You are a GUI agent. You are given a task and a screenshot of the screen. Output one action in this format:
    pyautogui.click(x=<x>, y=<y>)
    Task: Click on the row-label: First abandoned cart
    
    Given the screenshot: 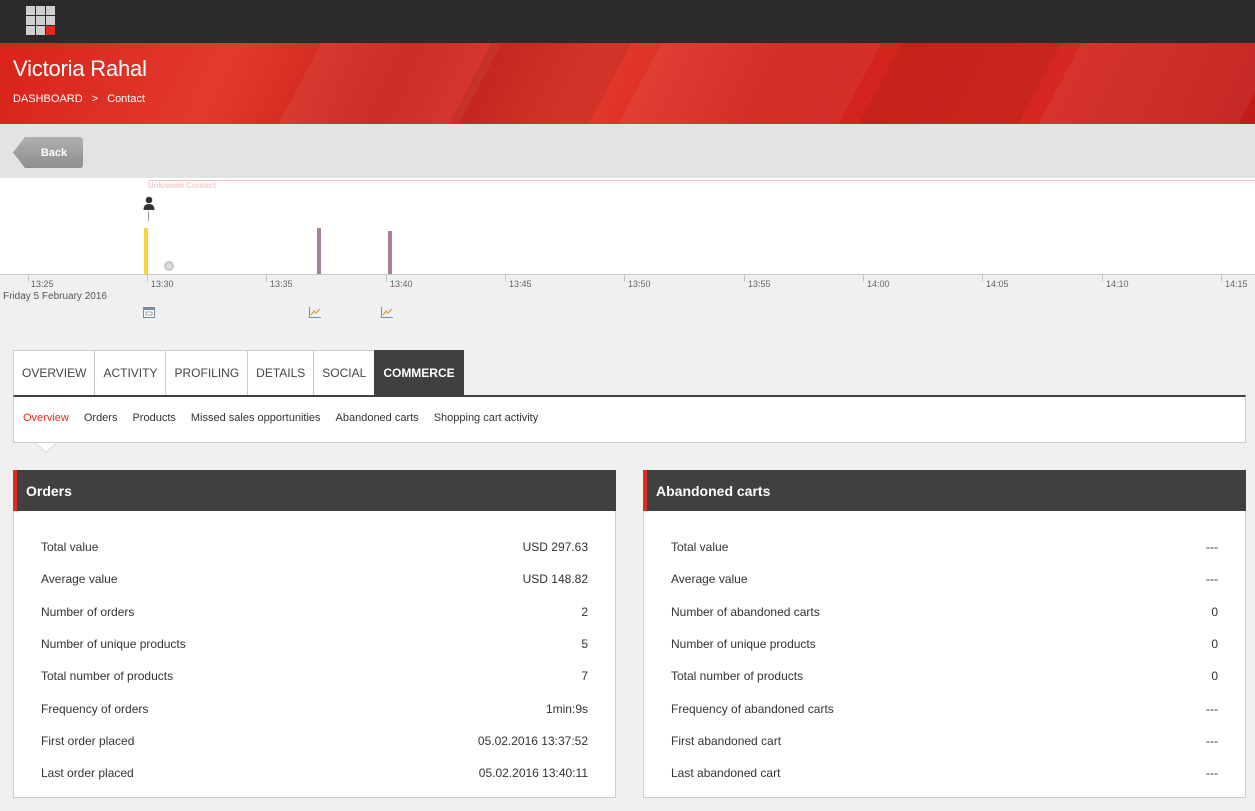 What is the action you would take?
    pyautogui.click(x=726, y=740)
    